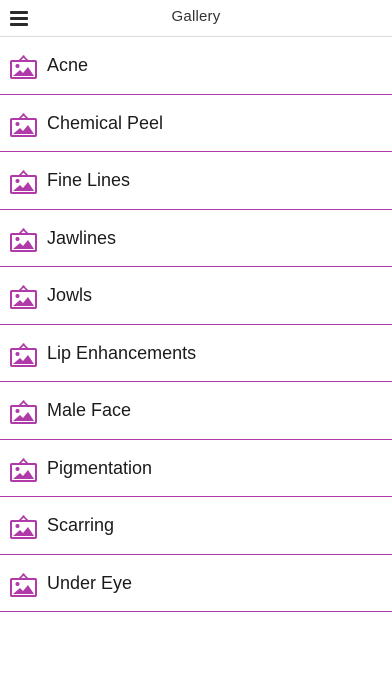 The height and width of the screenshot is (696, 392). I want to click on gallery-item-scarring: Scarring, so click(196, 526).